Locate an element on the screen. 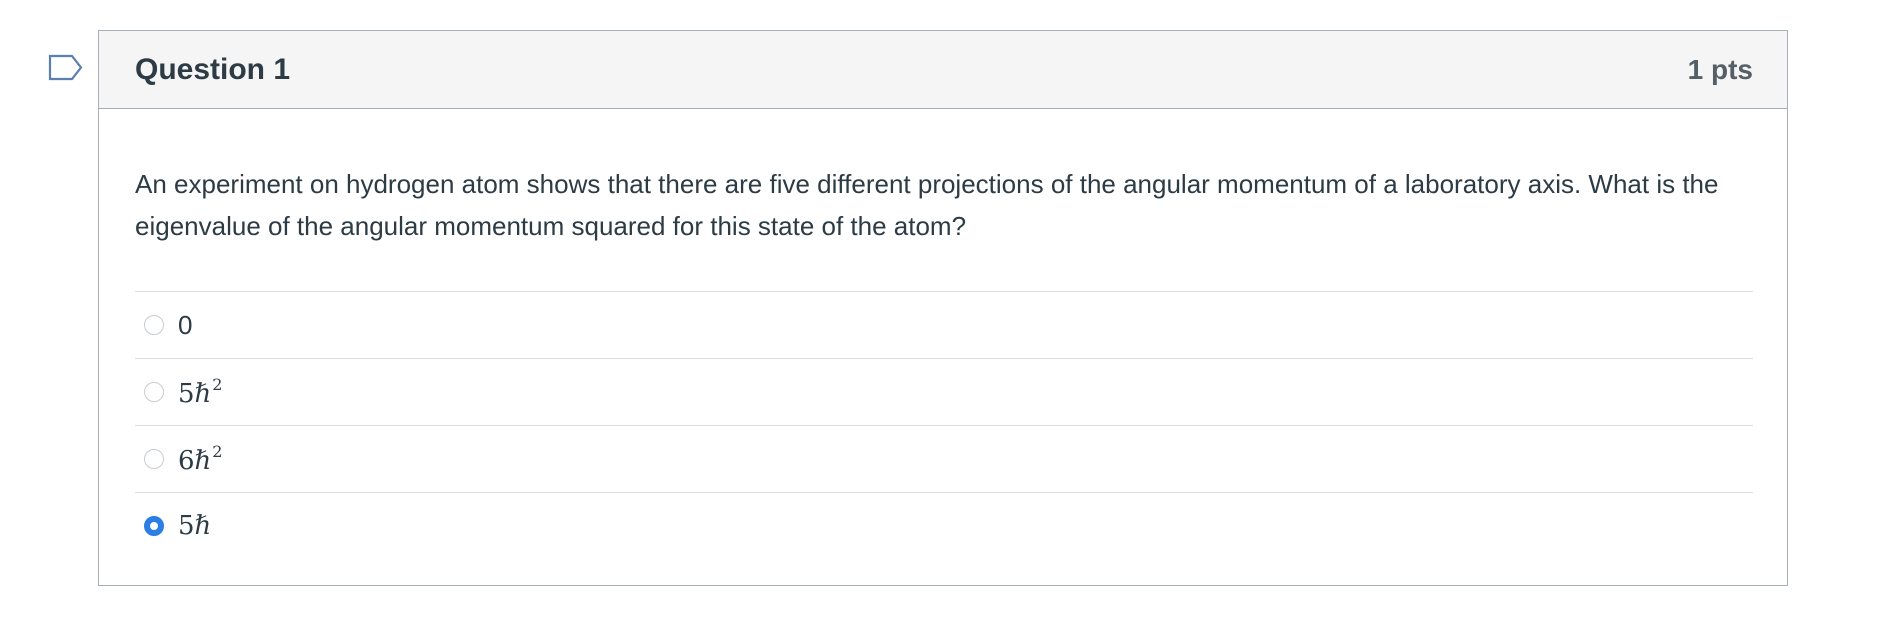  flag-icon is located at coordinates (65, 67).